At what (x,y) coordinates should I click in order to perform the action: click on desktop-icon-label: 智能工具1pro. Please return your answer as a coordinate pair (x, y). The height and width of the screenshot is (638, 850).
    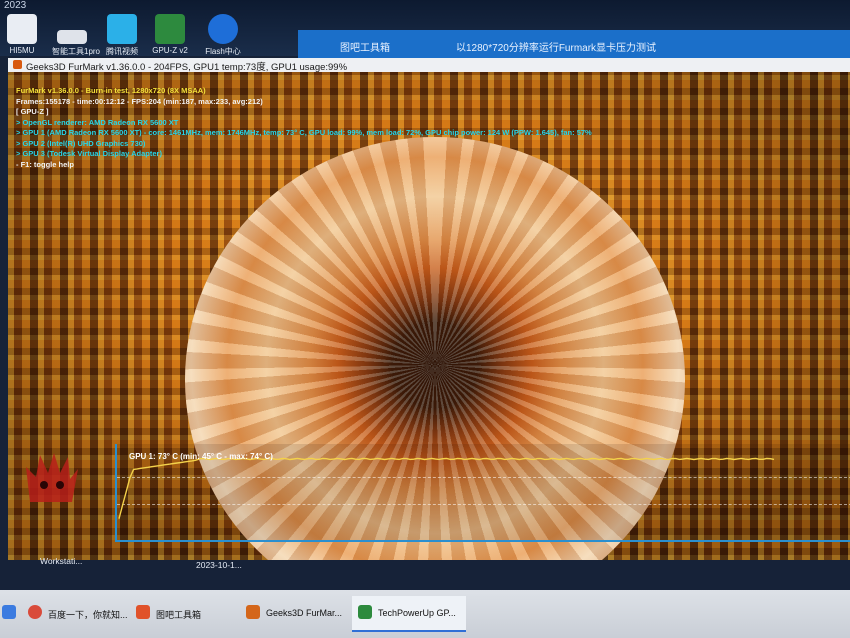
    Looking at the image, I should click on (76, 51).